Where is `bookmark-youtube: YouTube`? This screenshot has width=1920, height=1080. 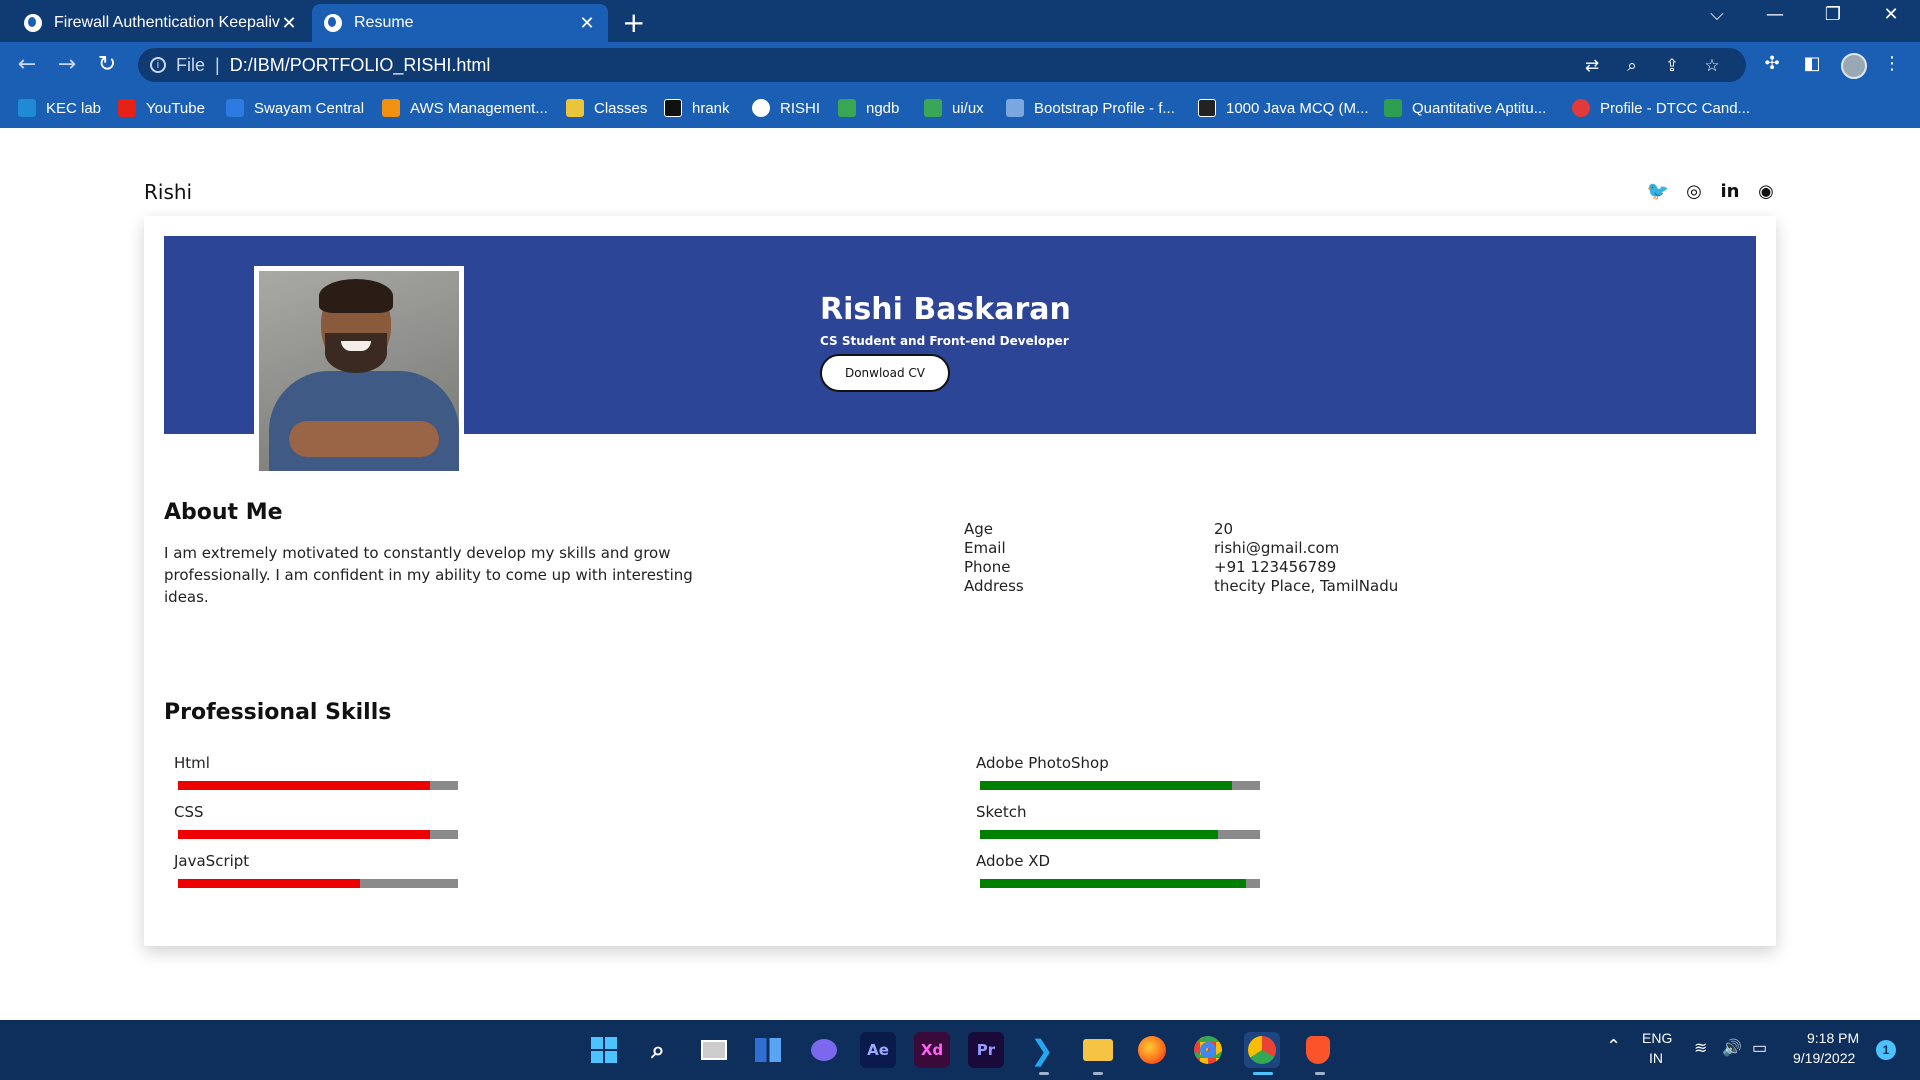
bookmark-youtube: YouTube is located at coordinates (161, 108).